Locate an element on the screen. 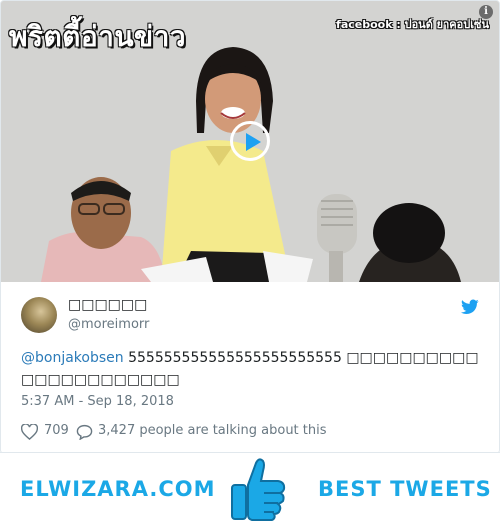 The width and height of the screenshot is (500, 525). thumbs-up-icon is located at coordinates (258, 489).